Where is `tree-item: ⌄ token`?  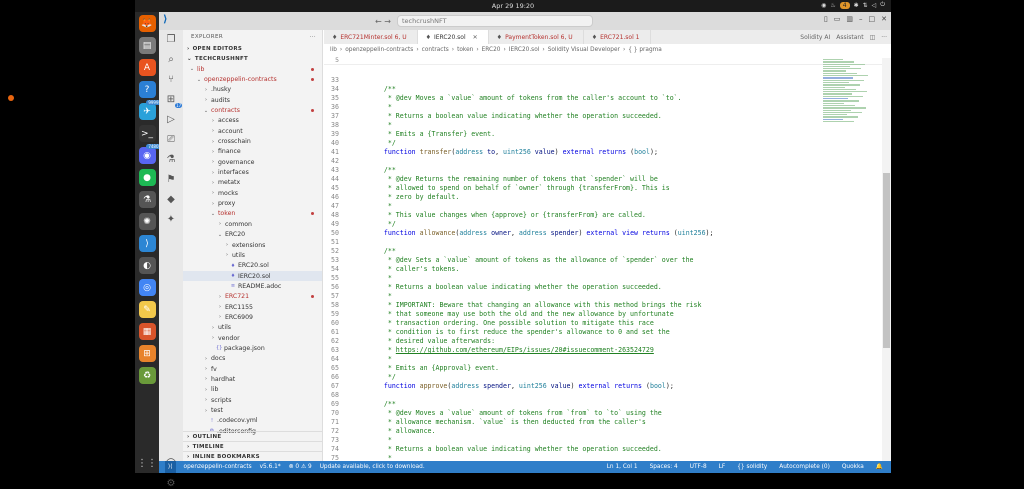
tree-item: ⌄ token is located at coordinates (252, 214).